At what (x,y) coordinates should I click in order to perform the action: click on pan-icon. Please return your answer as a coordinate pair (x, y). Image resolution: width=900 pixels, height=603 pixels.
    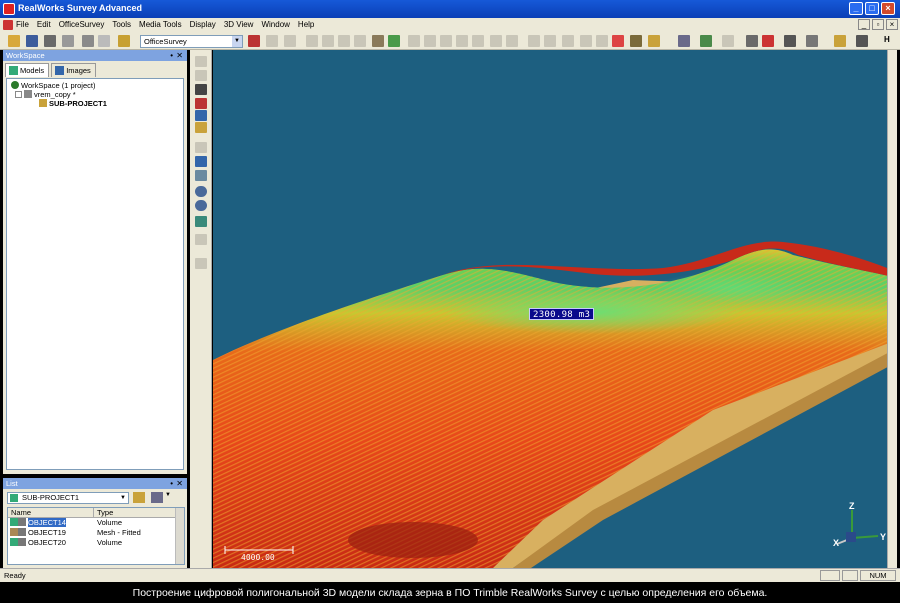
    Looking at the image, I should click on (201, 161).